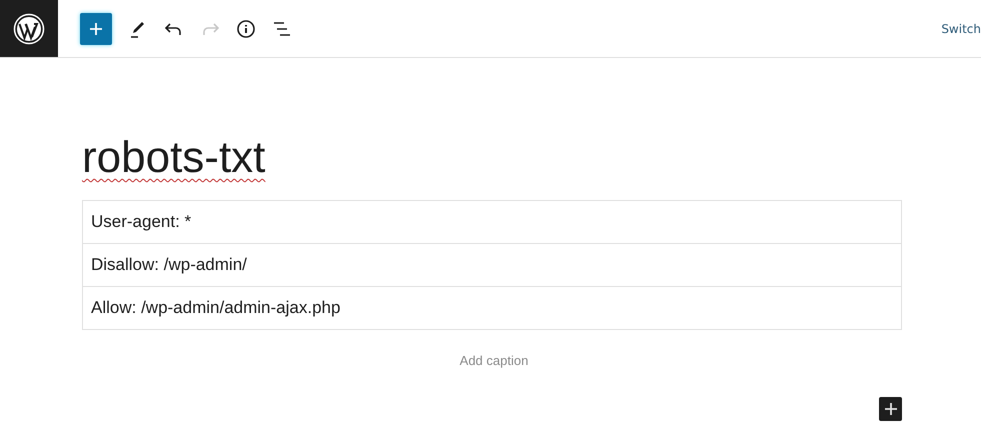 The image size is (981, 438). Describe the element at coordinates (282, 28) in the screenshot. I see `list-view-icon` at that location.